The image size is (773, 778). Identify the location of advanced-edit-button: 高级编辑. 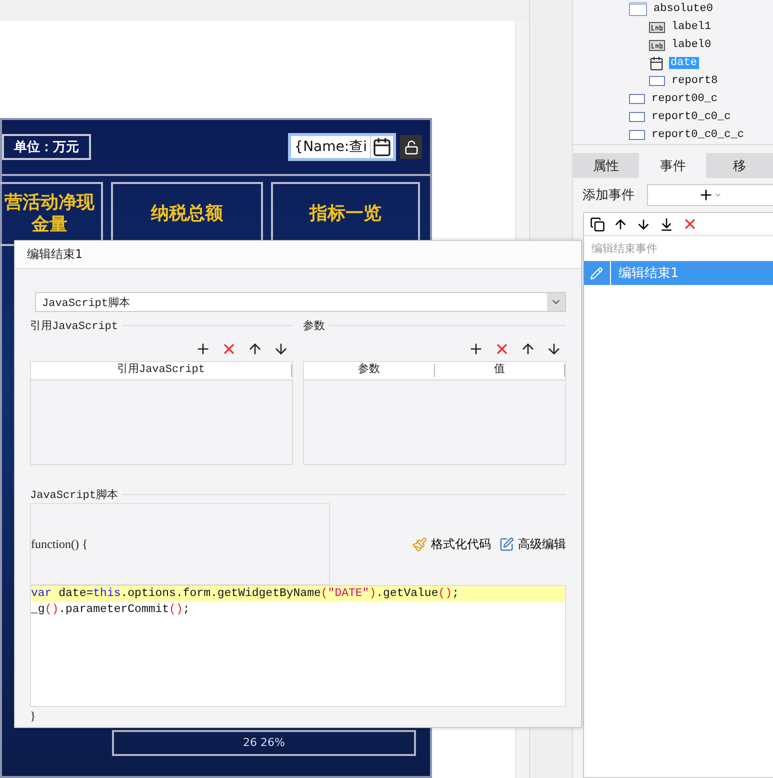
(532, 544).